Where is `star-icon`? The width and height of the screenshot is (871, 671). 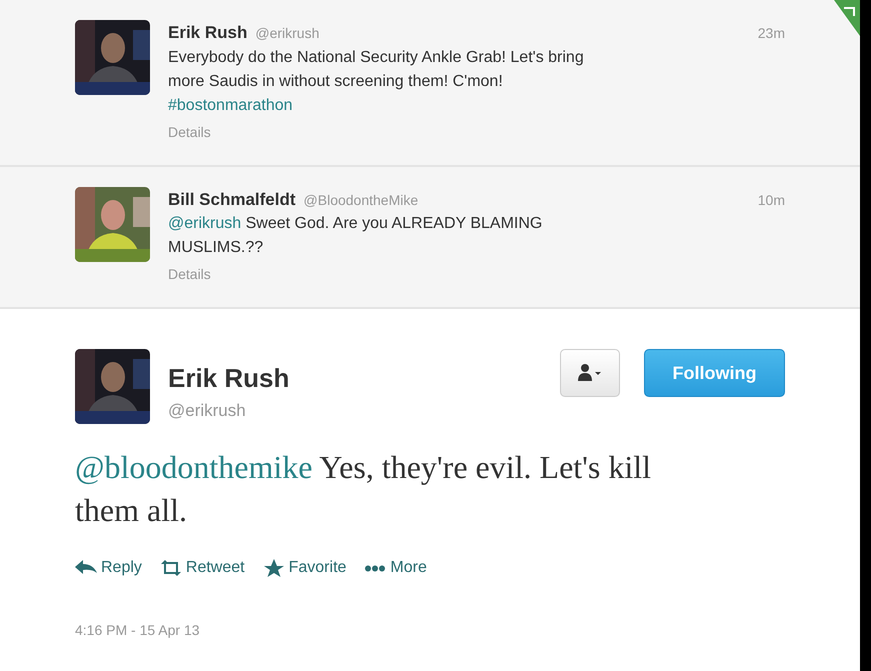 star-icon is located at coordinates (273, 568).